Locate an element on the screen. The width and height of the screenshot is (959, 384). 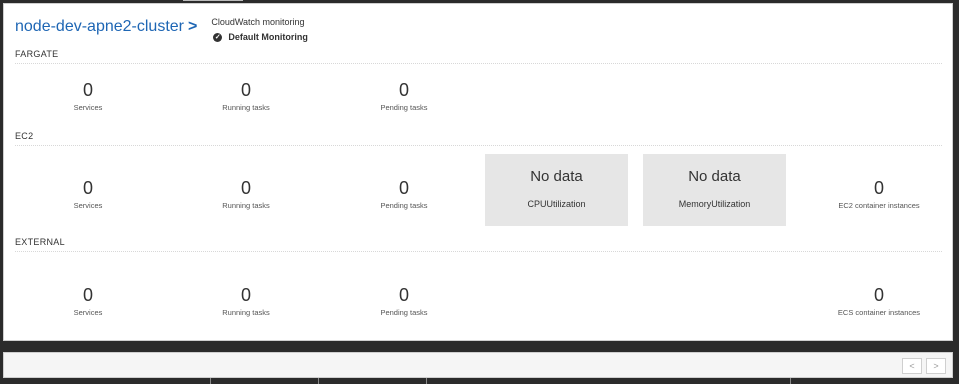
cloudwatch-title: CloudWatch monitoring is located at coordinates (258, 22).